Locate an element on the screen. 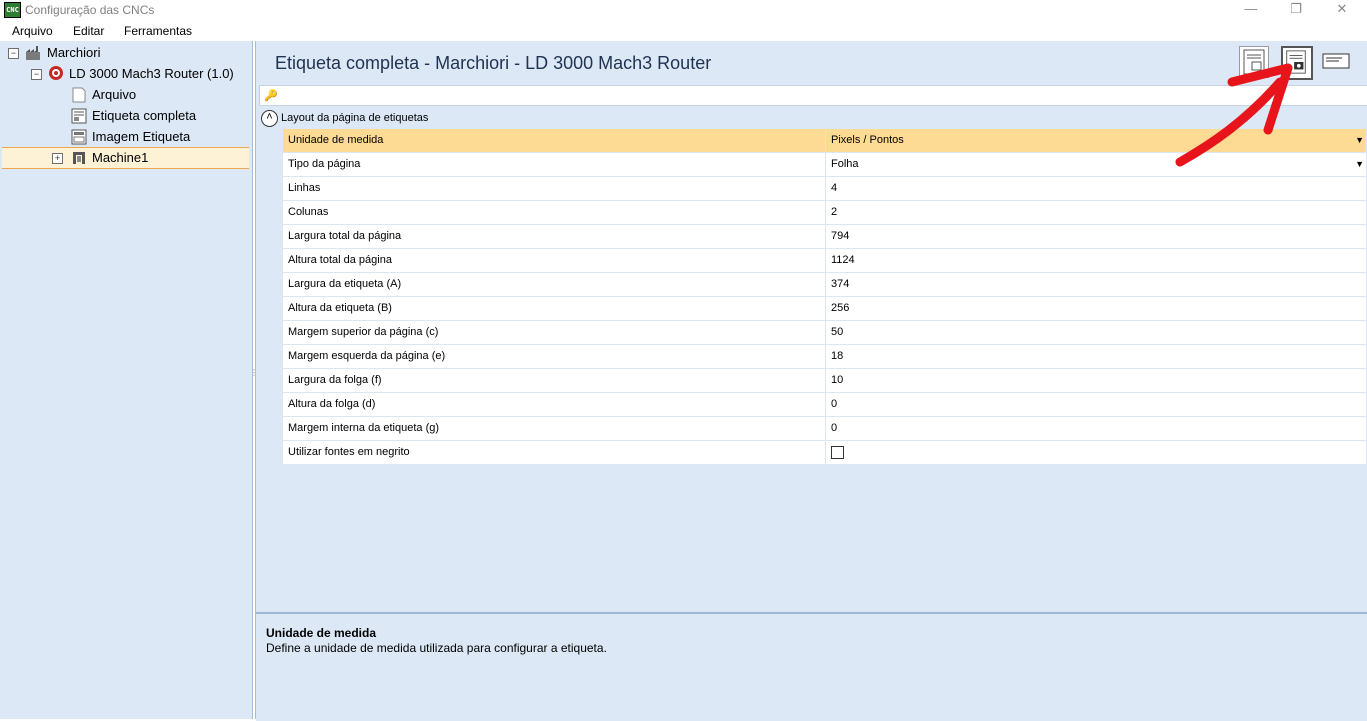  label-sheet-icon is located at coordinates (79, 116).